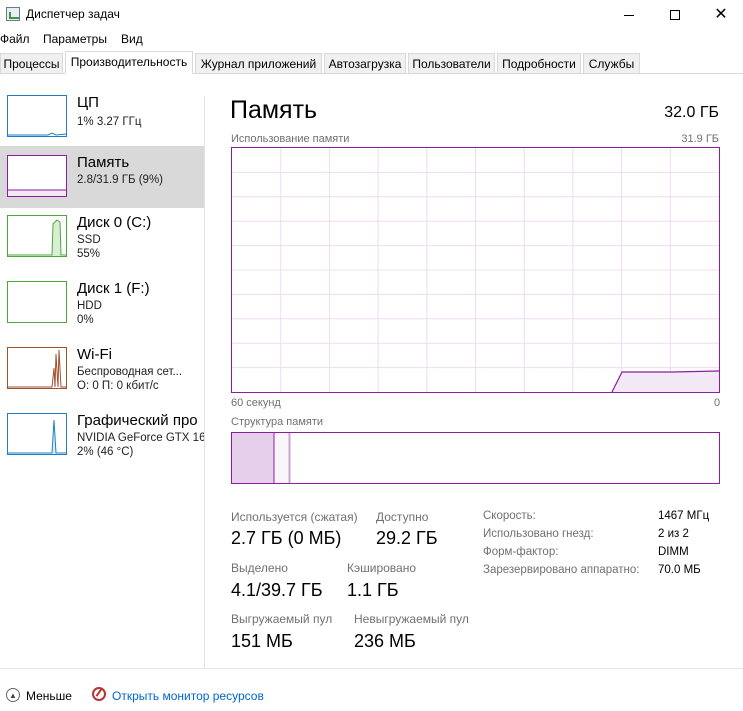 This screenshot has width=743, height=711. What do you see at coordinates (691, 112) in the screenshot?
I see `memory-total: 32.0 ГБ` at bounding box center [691, 112].